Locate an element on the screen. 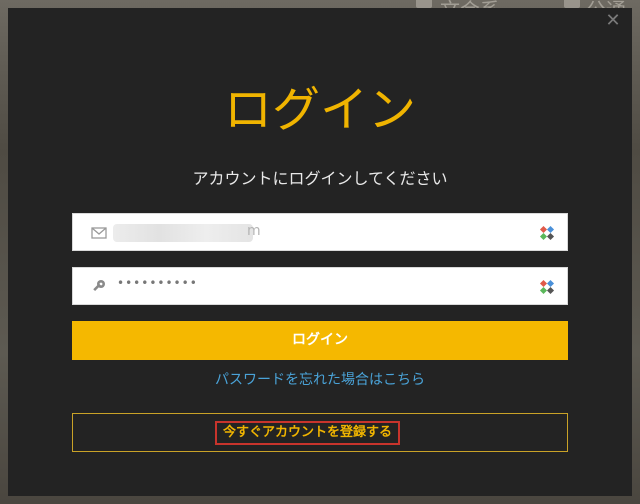 The width and height of the screenshot is (640, 504). register-label: 今すぐアカウントを登録する is located at coordinates (308, 433).